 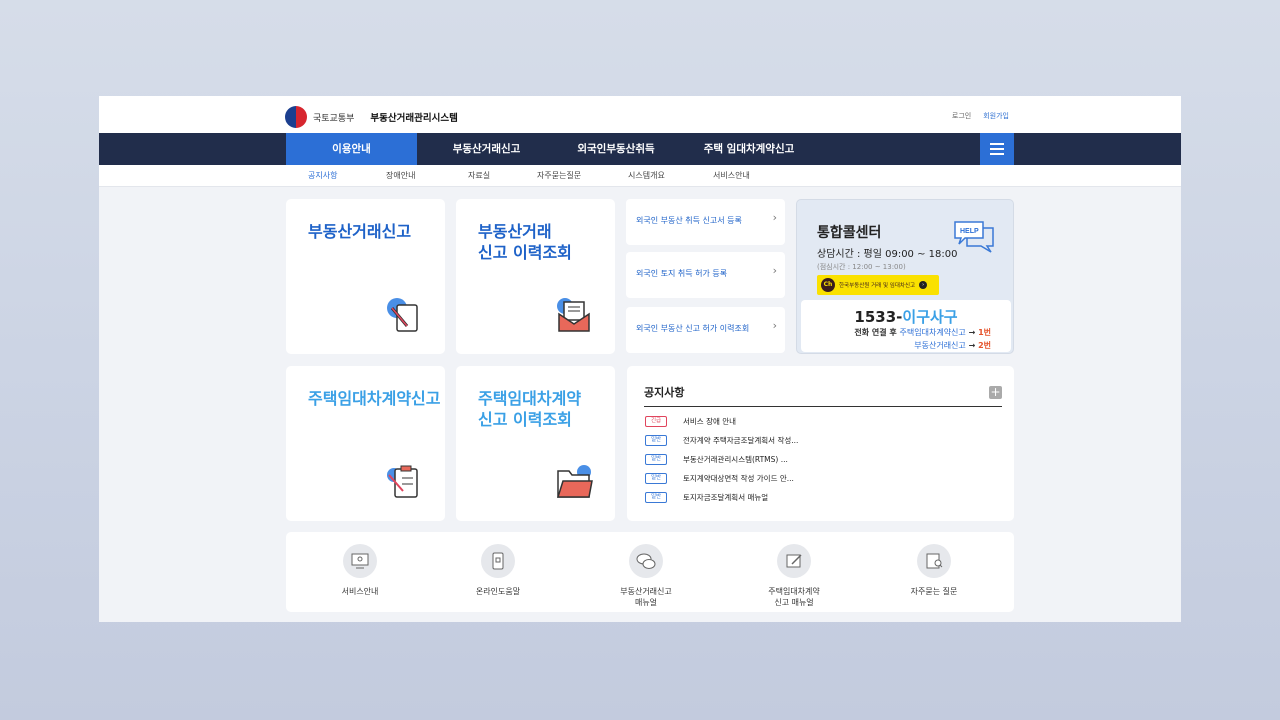 I want to click on status-badge: 긴급, so click(x=656, y=421).